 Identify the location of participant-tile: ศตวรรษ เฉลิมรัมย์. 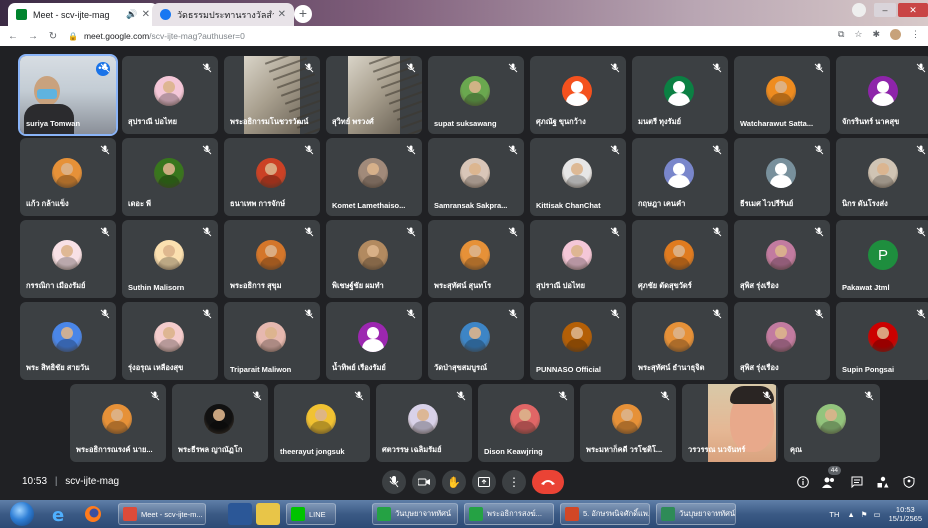
(424, 423).